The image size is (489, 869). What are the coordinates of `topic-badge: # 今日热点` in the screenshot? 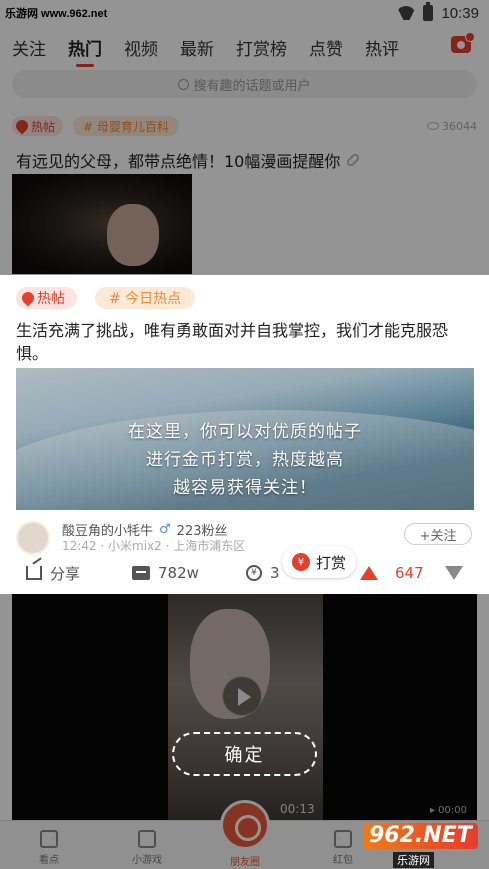 It's located at (145, 298).